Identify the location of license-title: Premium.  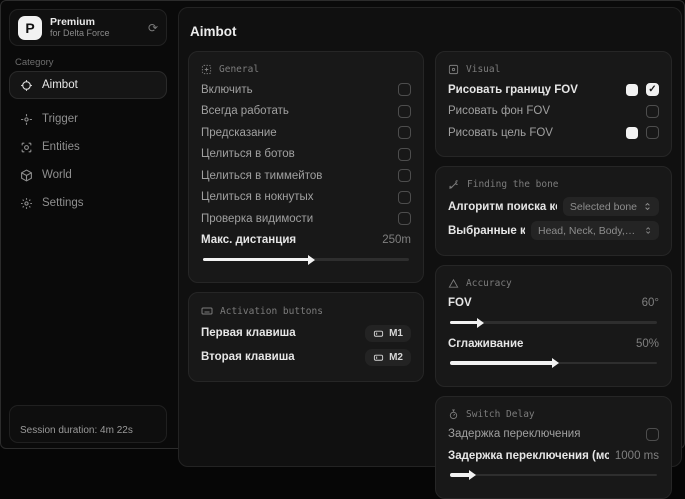
(95, 22).